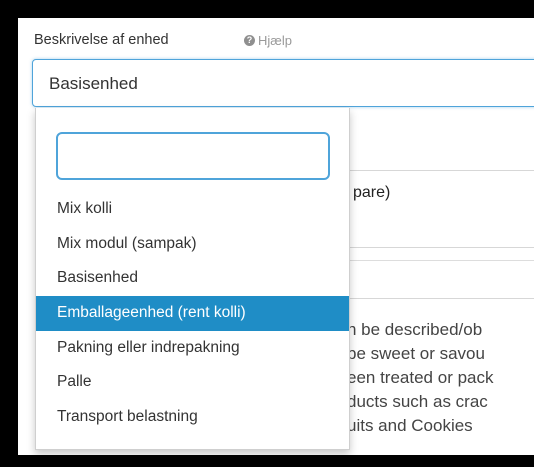  I want to click on option-palle: Palle, so click(192, 382).